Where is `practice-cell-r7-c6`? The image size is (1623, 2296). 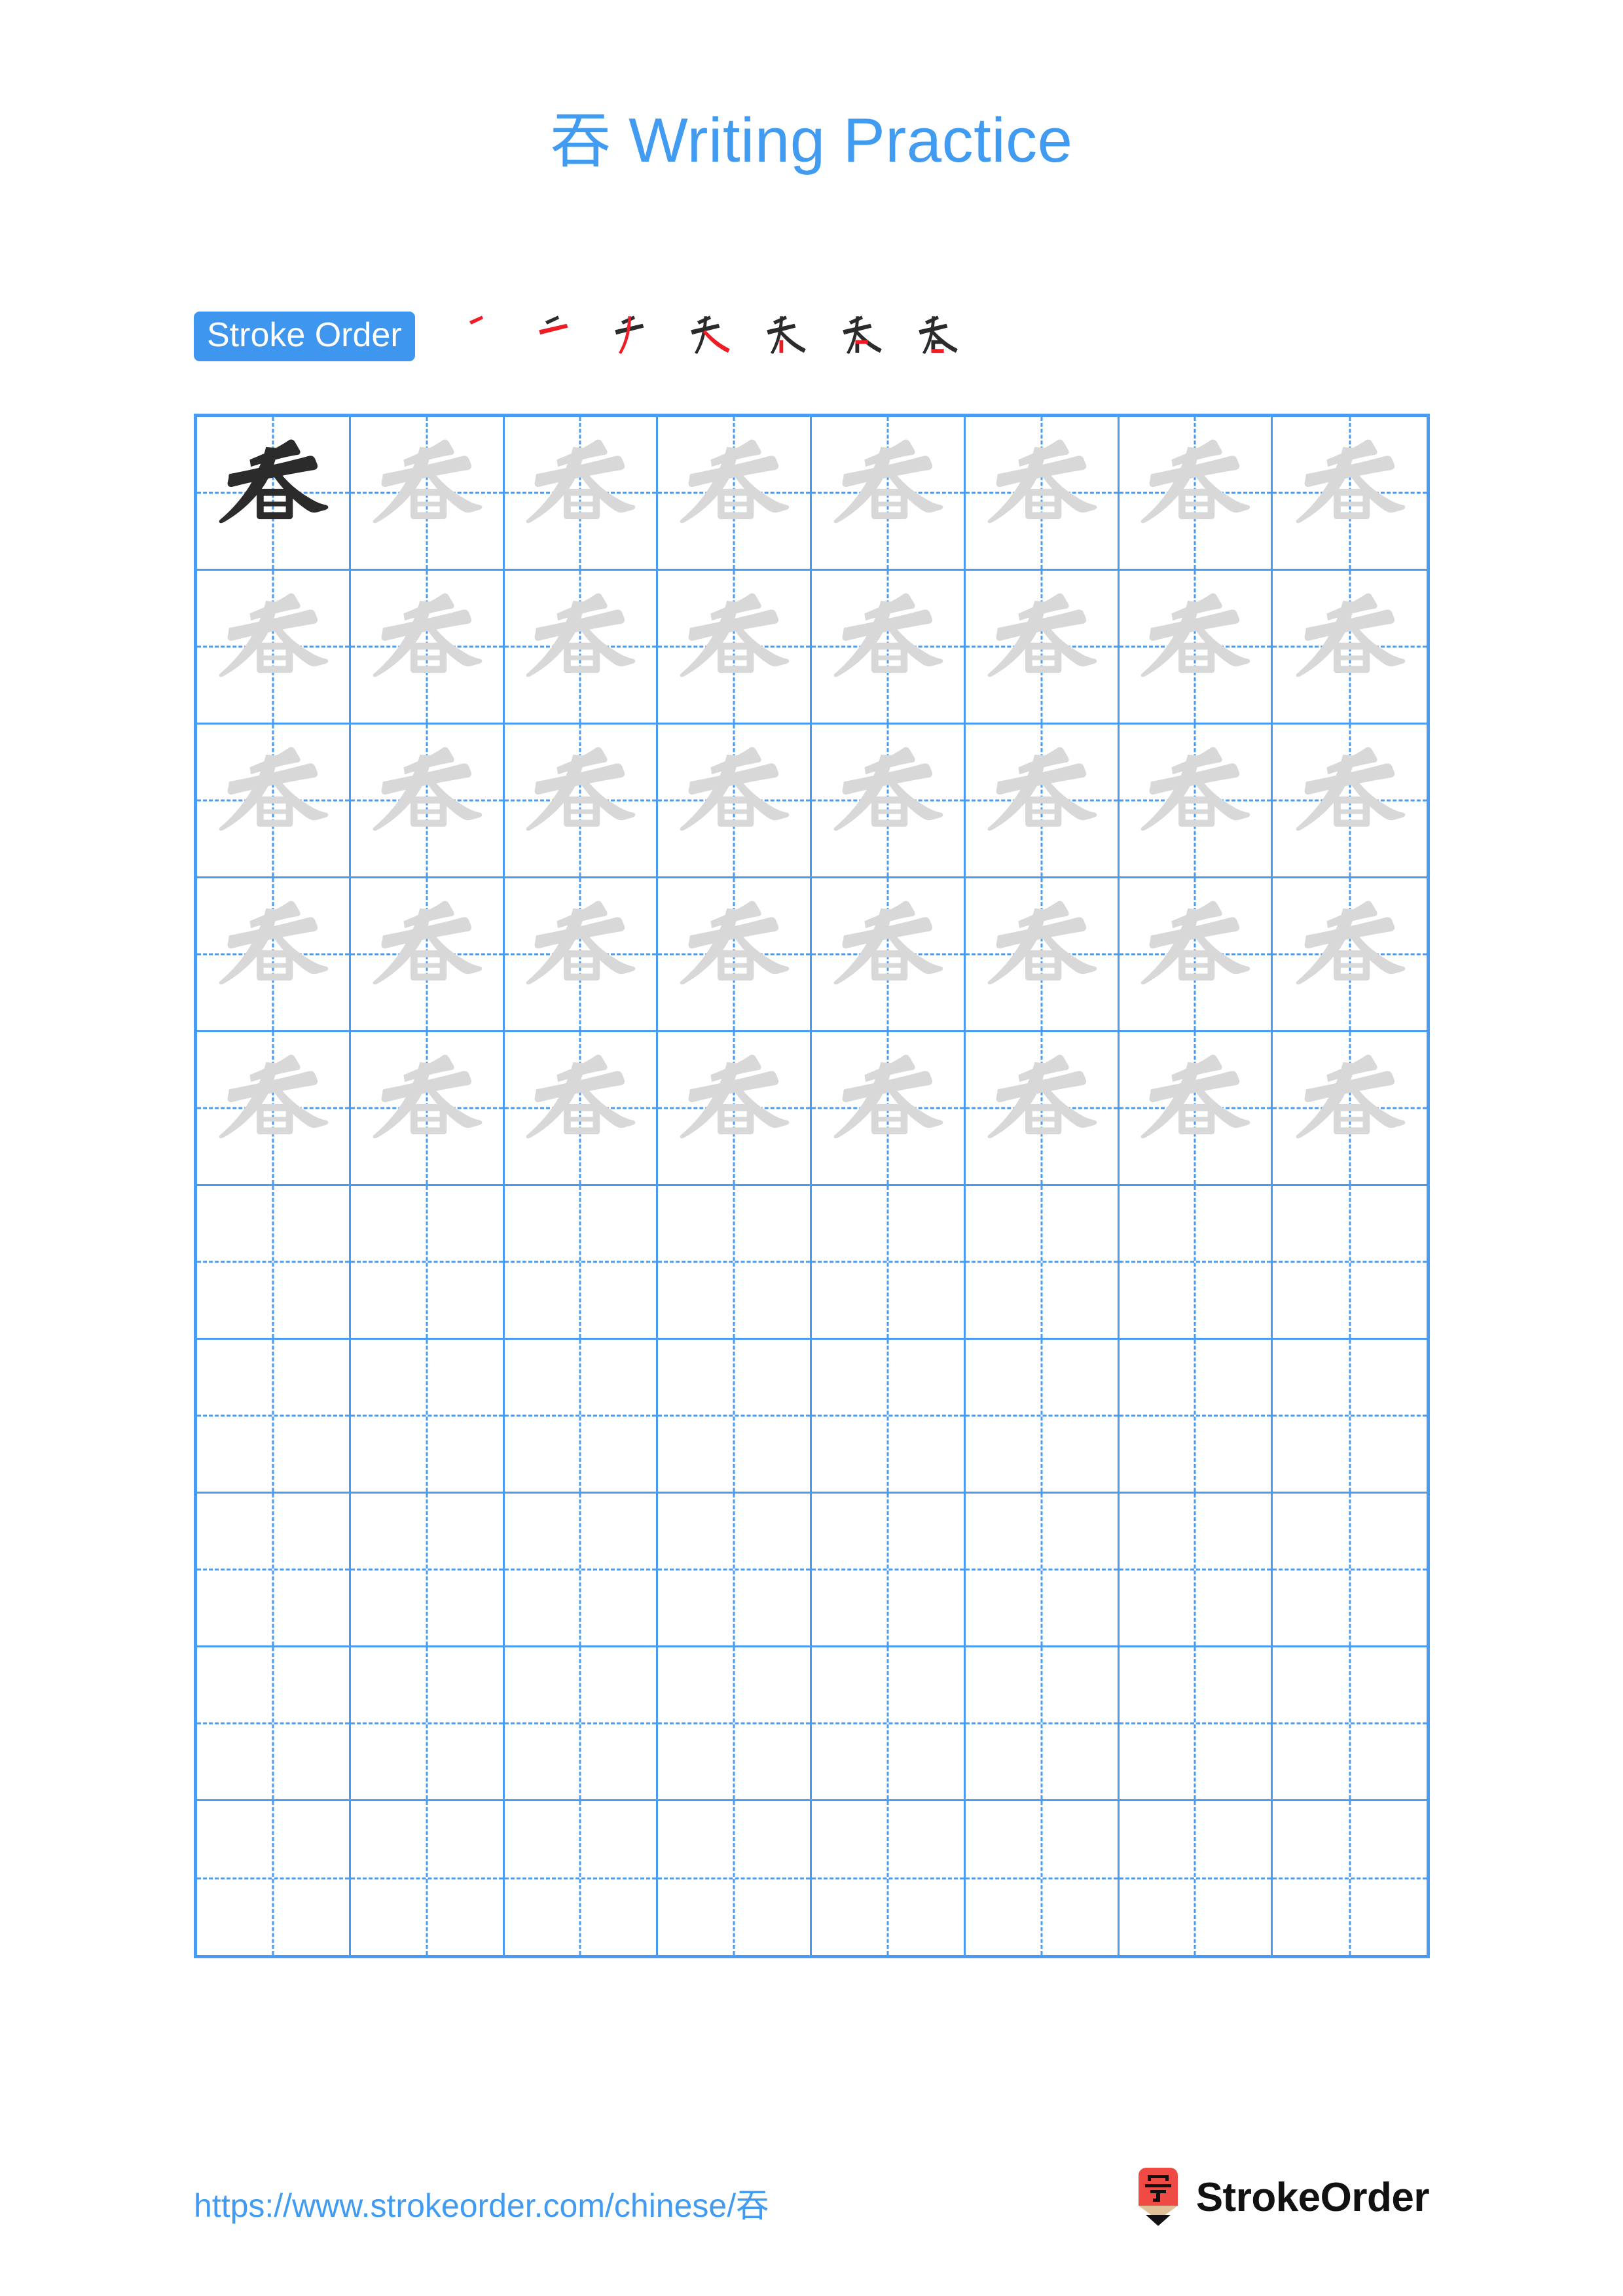 practice-cell-r7-c6 is located at coordinates (1042, 1417).